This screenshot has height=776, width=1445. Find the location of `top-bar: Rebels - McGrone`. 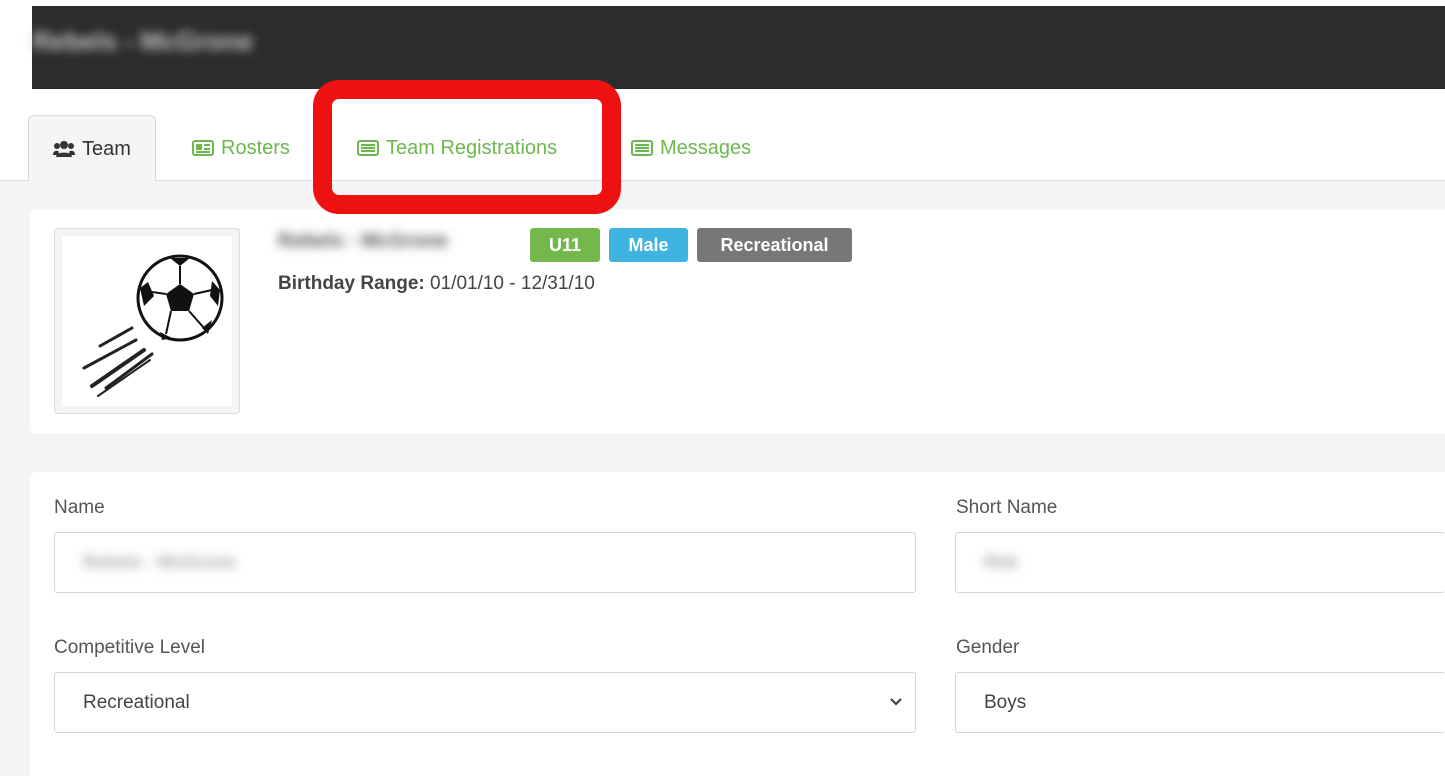

top-bar: Rebels - McGrone is located at coordinates (738, 47).